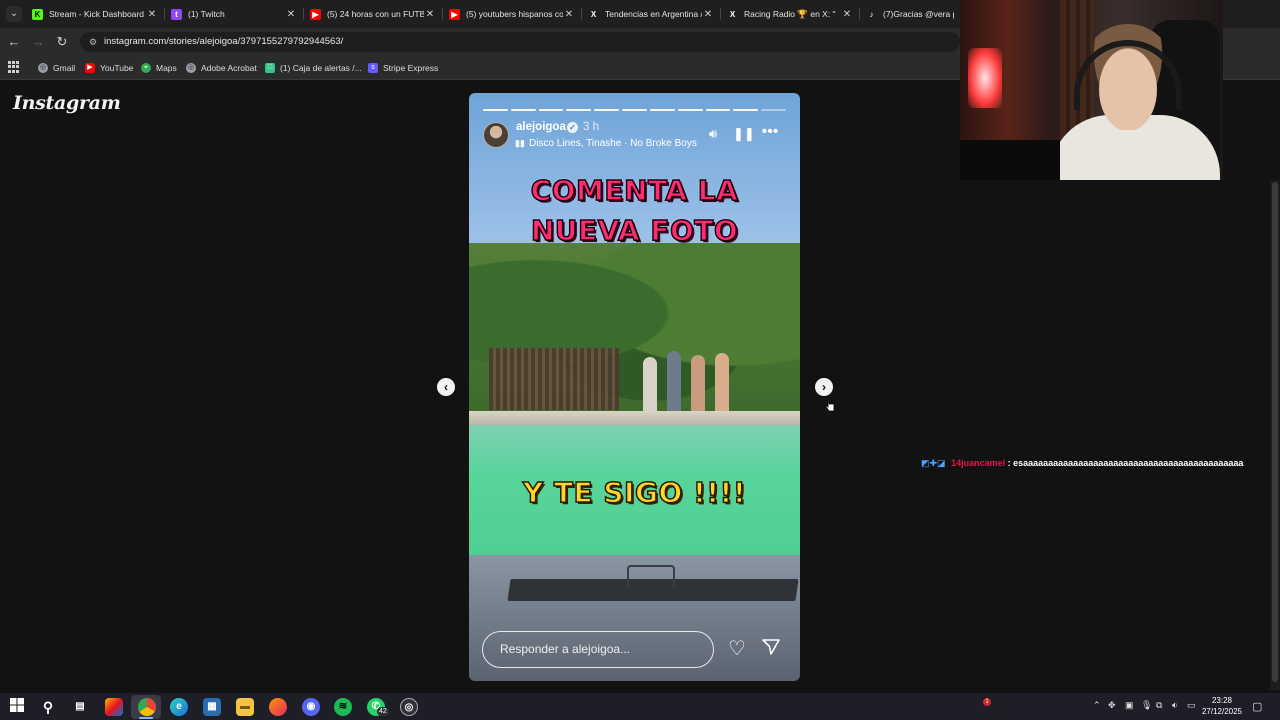  What do you see at coordinates (446, 387) in the screenshot?
I see `previous-story-button: ‹` at bounding box center [446, 387].